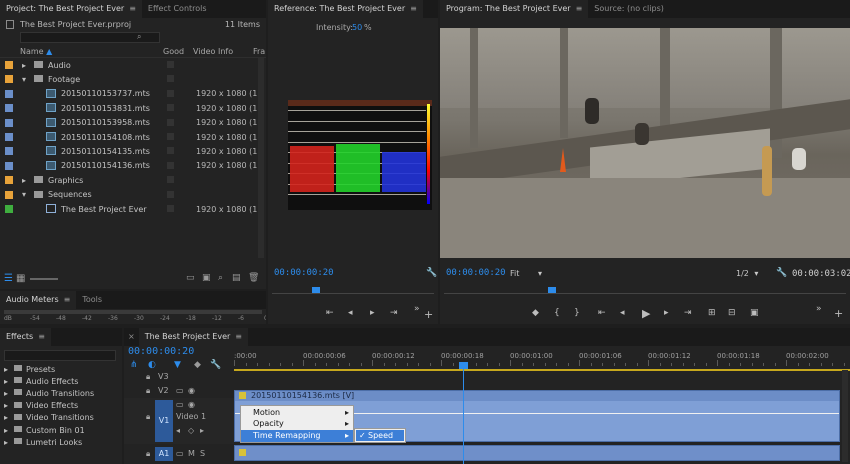  Describe the element at coordinates (163, 390) in the screenshot. I see `track-target-v2: V2` at that location.